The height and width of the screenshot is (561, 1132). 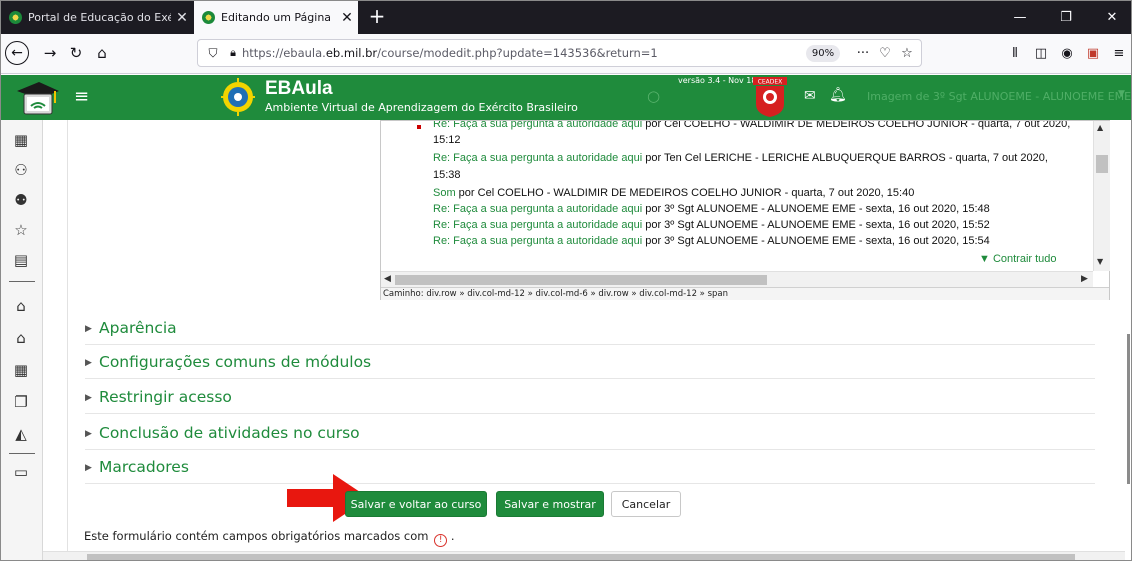 I want to click on book-icon: ▤, so click(x=21, y=260).